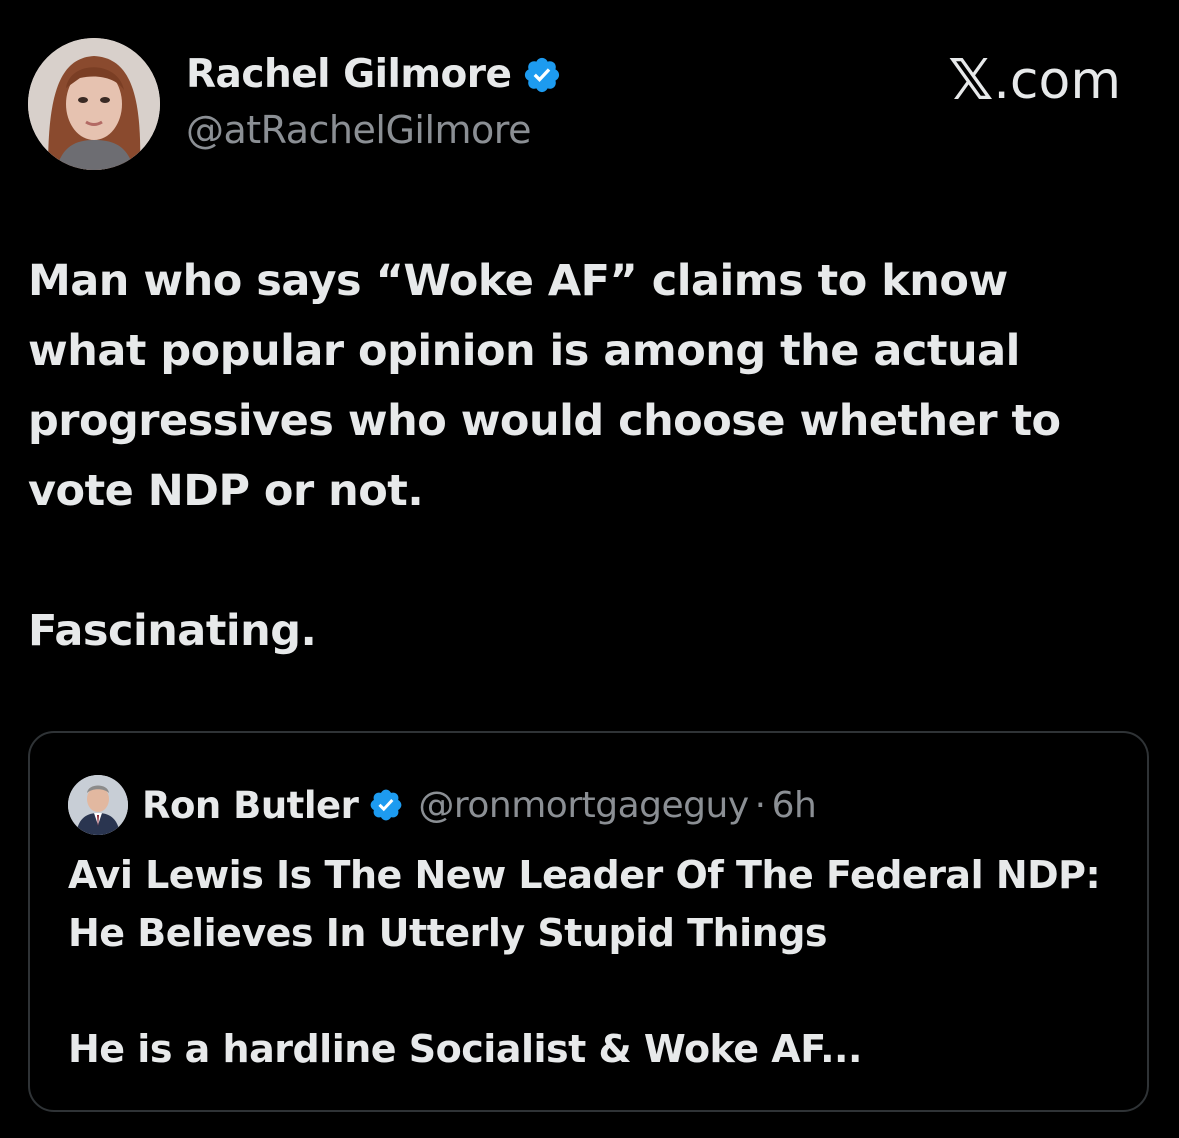  I want to click on quoted-post-time: 6h, so click(794, 805).